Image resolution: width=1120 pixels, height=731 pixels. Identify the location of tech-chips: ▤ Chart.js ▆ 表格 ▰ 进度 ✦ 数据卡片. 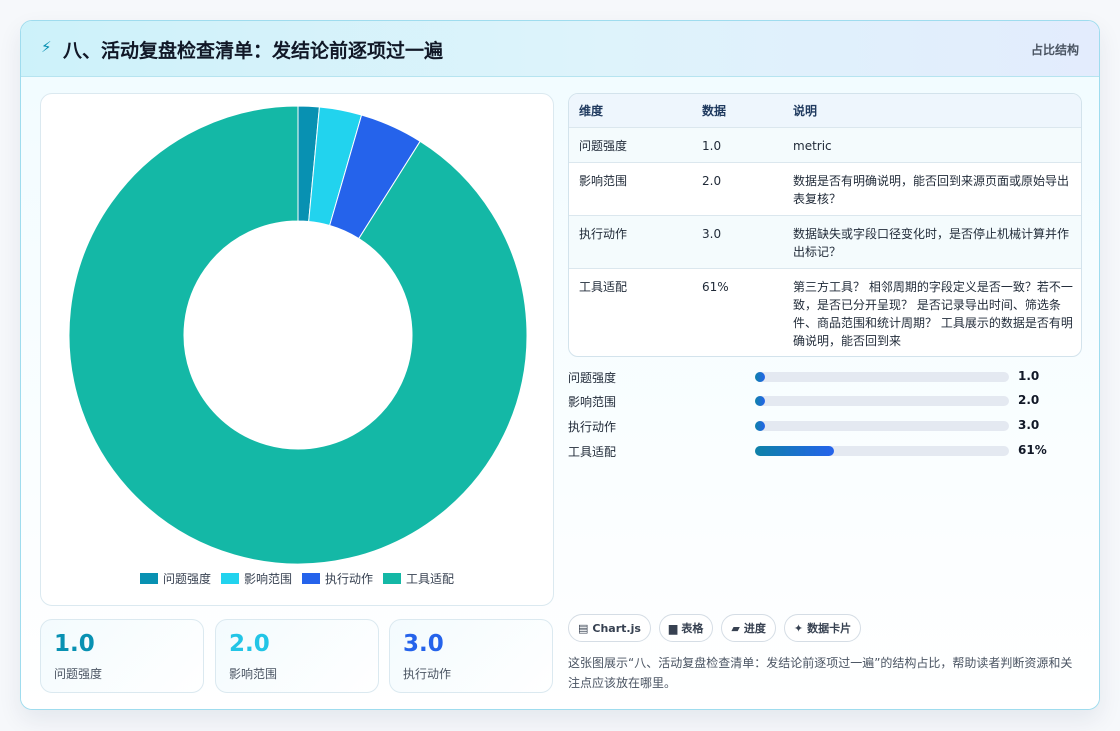
(715, 628).